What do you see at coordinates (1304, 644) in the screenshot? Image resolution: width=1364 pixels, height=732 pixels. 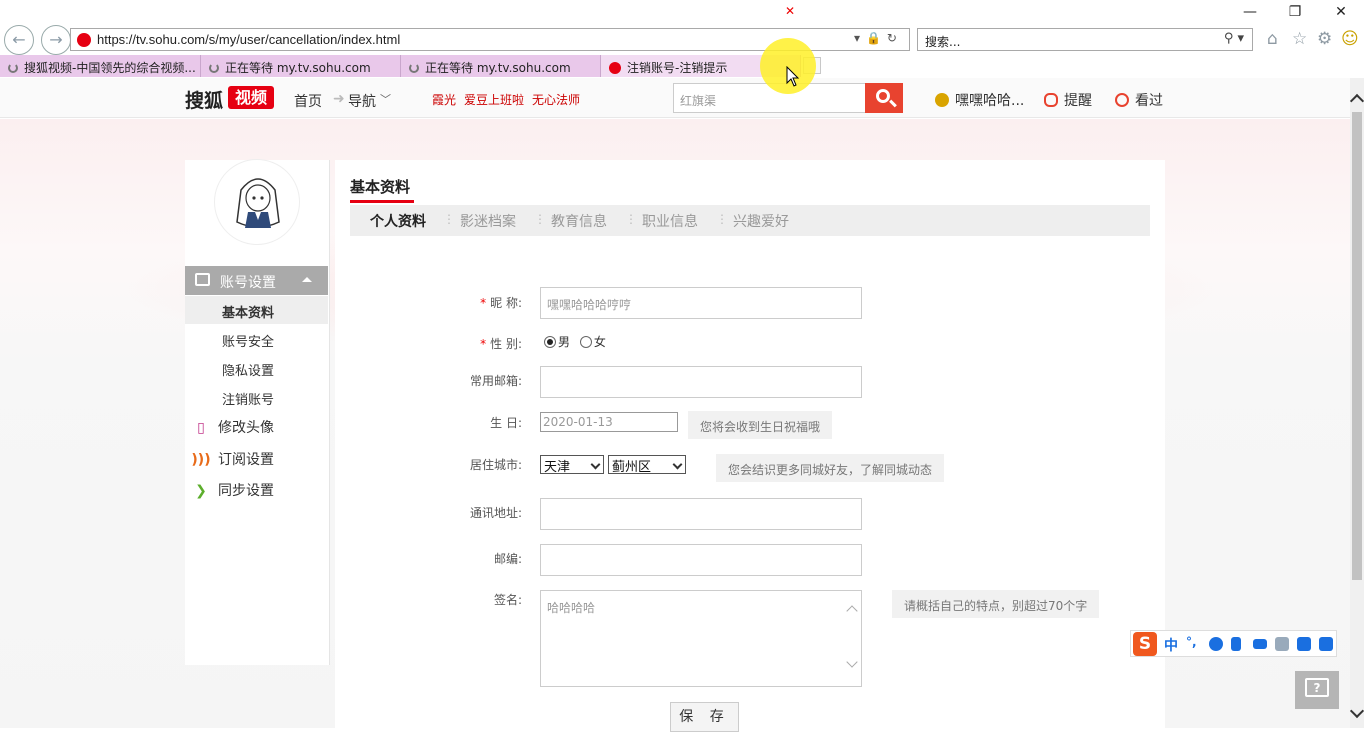 I see `skin-shirt-icon` at bounding box center [1304, 644].